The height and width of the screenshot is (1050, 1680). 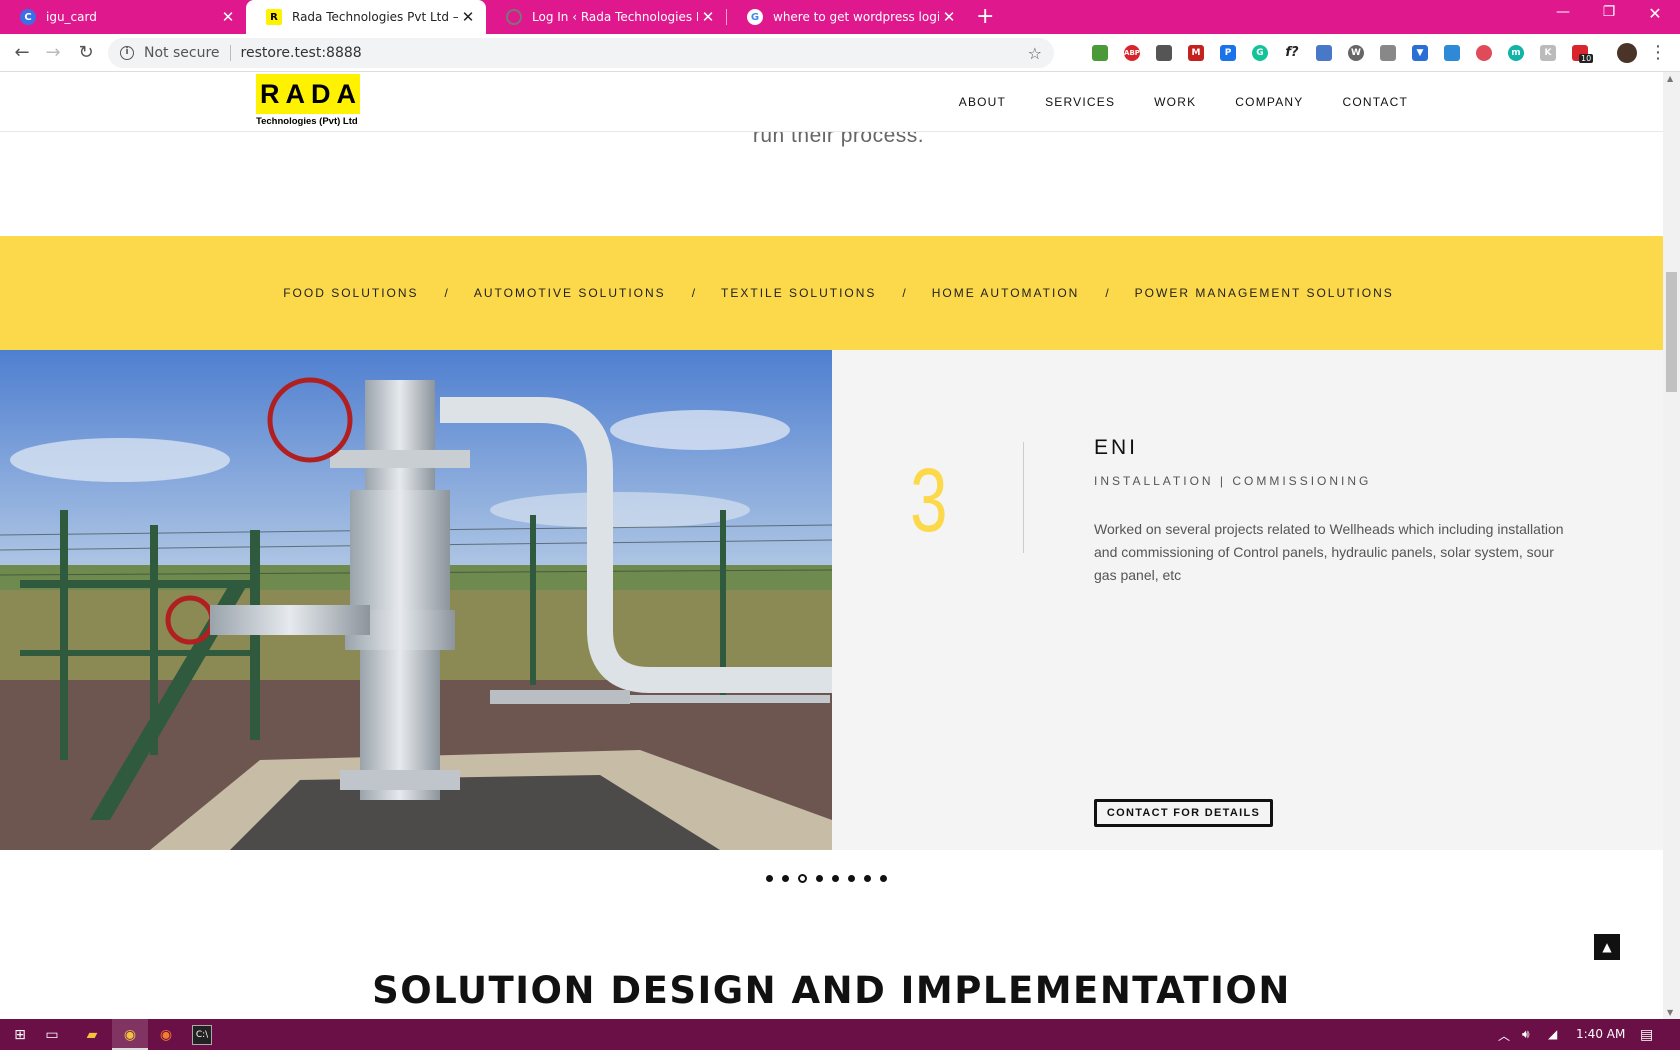 I want to click on slide-number: 3, so click(x=929, y=501).